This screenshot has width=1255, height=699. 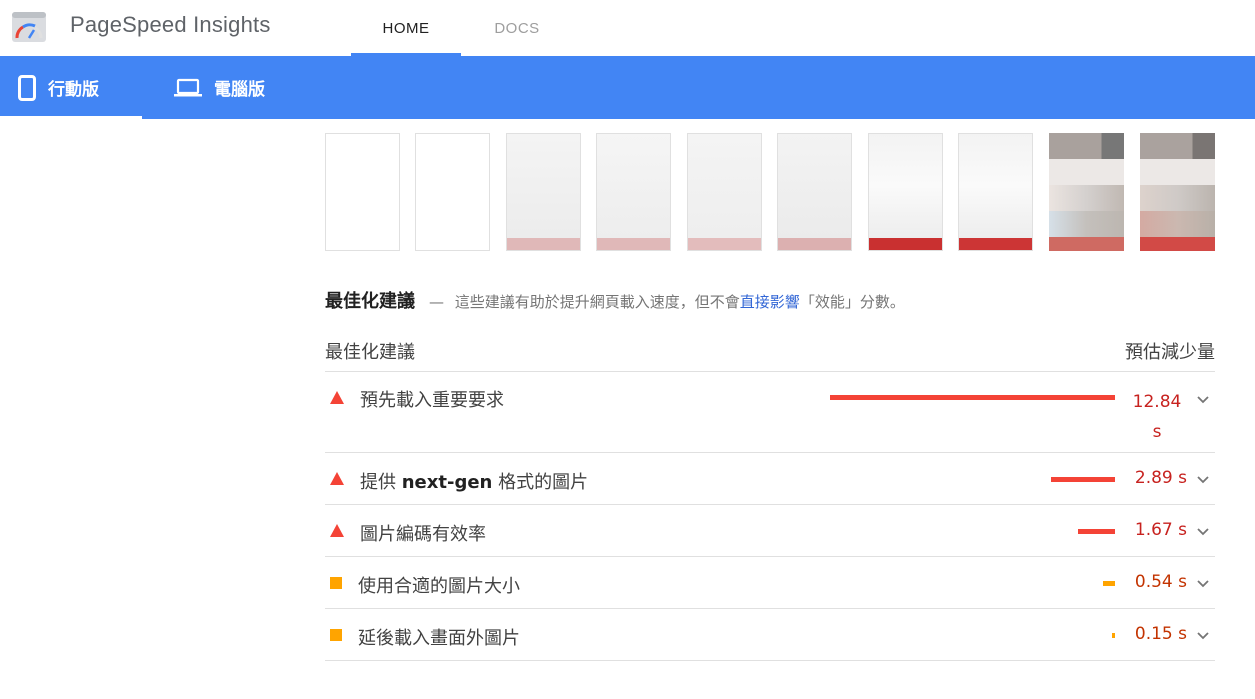 I want to click on device-tab-bar: 行動版 電腦版, so click(x=627, y=87).